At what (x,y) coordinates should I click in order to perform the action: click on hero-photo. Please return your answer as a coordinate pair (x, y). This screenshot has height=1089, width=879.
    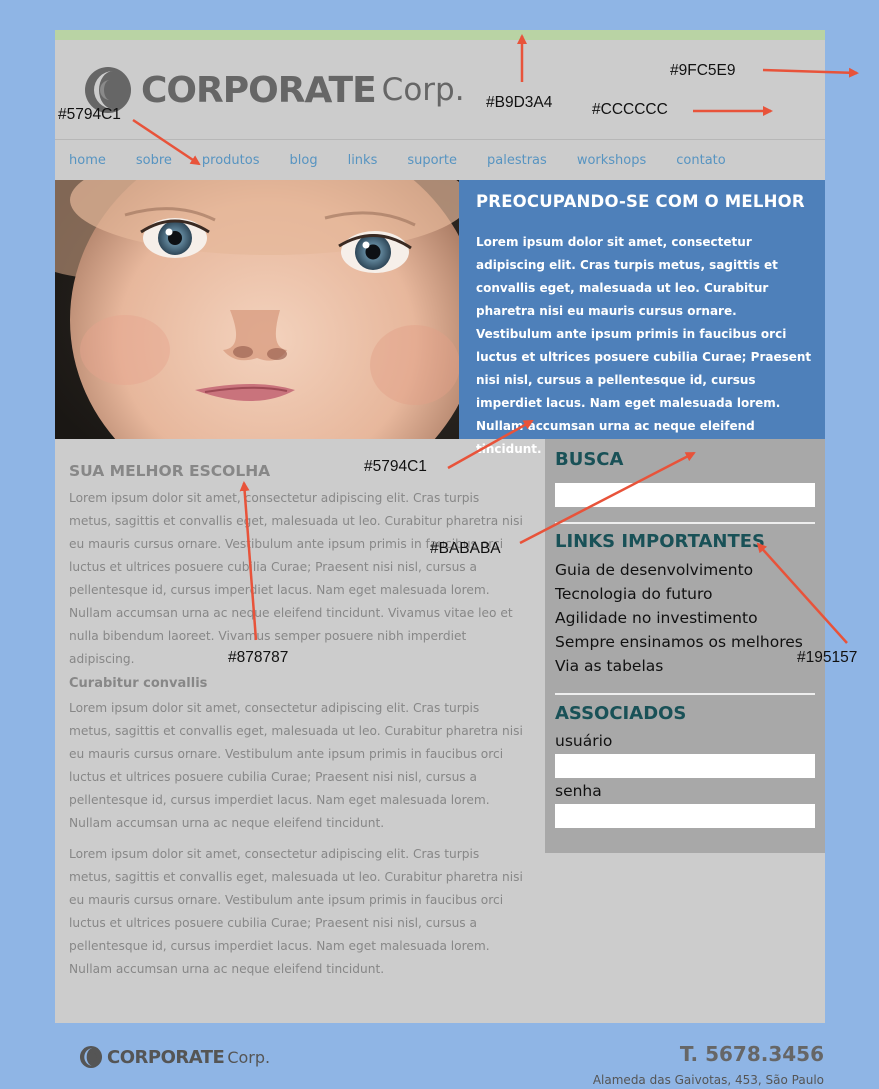
    Looking at the image, I should click on (257, 309).